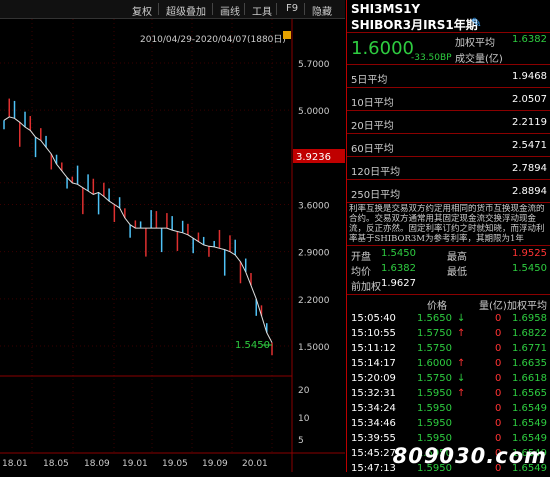 Image resolution: width=550 pixels, height=477 pixels. What do you see at coordinates (369, 80) in the screenshot?
I see `average-label: 5日平均` at bounding box center [369, 80].